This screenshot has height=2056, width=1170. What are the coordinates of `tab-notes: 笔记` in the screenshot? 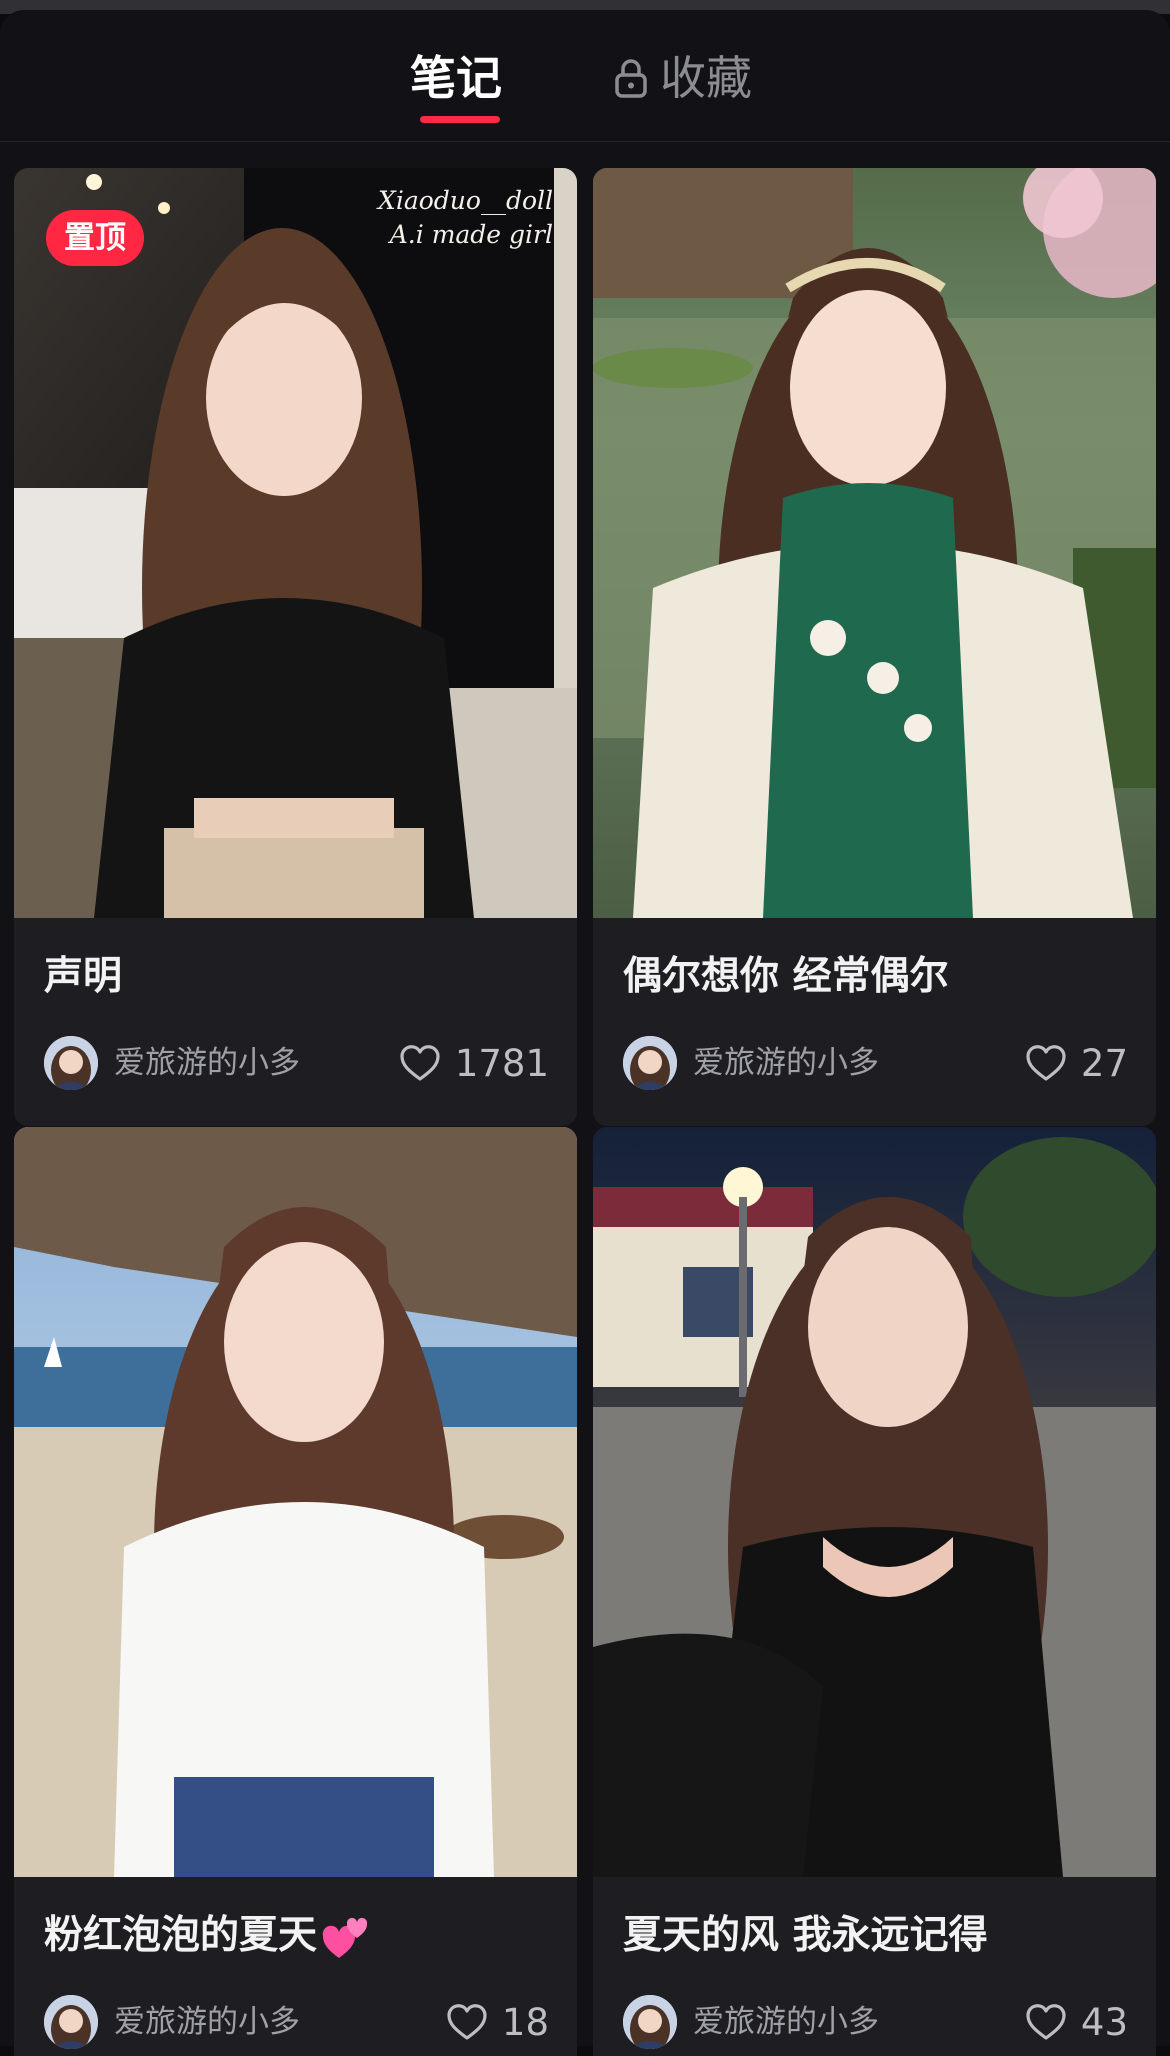 It's located at (456, 78).